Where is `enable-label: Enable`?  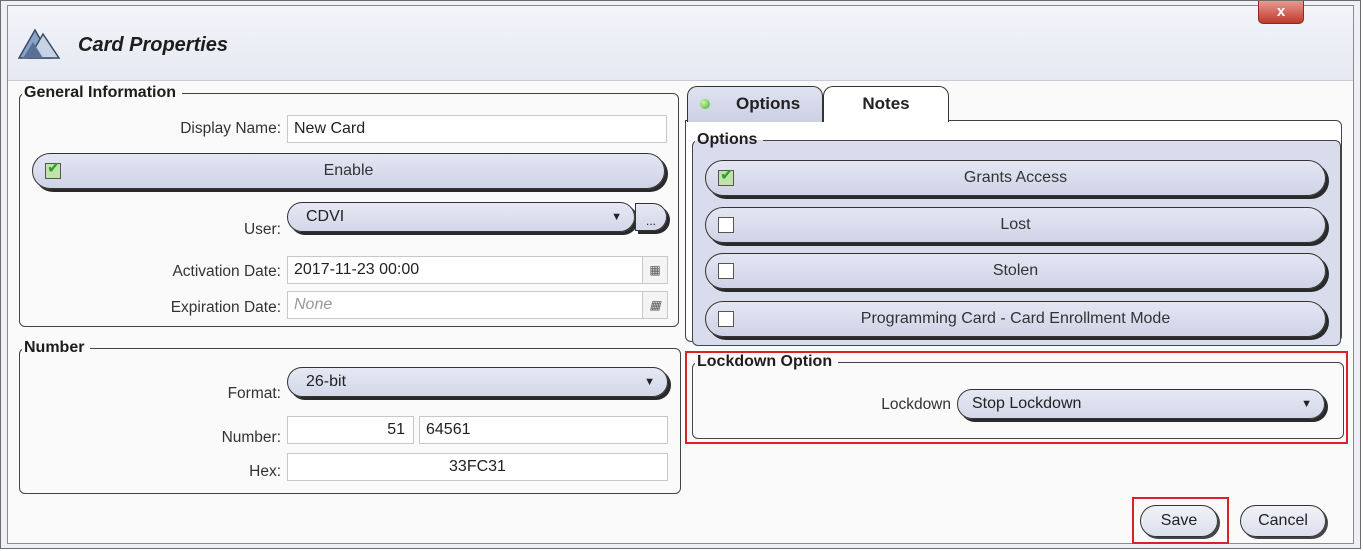
enable-label: Enable is located at coordinates (348, 170).